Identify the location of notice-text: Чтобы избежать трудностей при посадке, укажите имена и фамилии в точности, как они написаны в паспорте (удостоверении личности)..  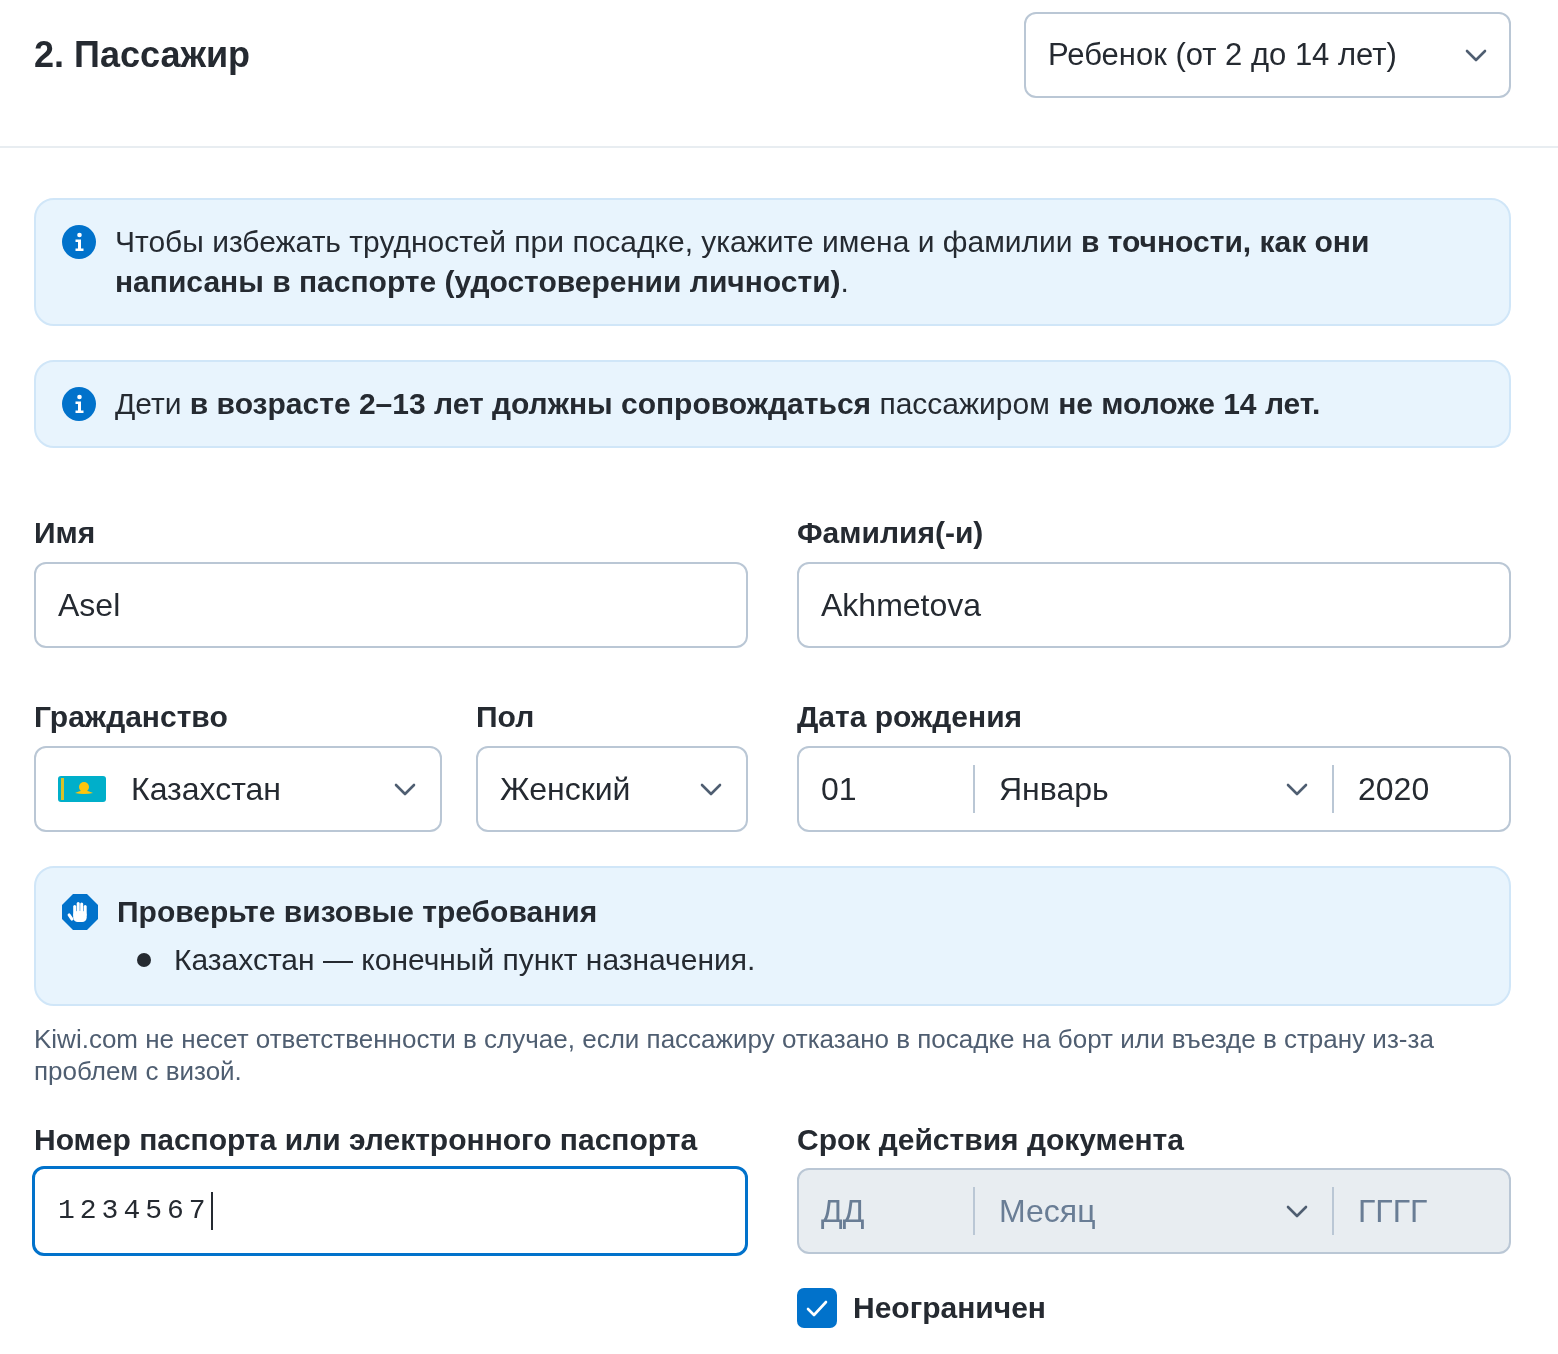
(743, 262).